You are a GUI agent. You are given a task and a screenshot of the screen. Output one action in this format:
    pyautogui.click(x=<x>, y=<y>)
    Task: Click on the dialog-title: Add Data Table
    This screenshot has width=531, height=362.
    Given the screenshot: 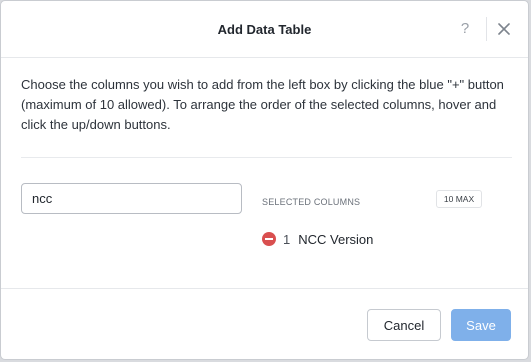 What is the action you would take?
    pyautogui.click(x=264, y=29)
    